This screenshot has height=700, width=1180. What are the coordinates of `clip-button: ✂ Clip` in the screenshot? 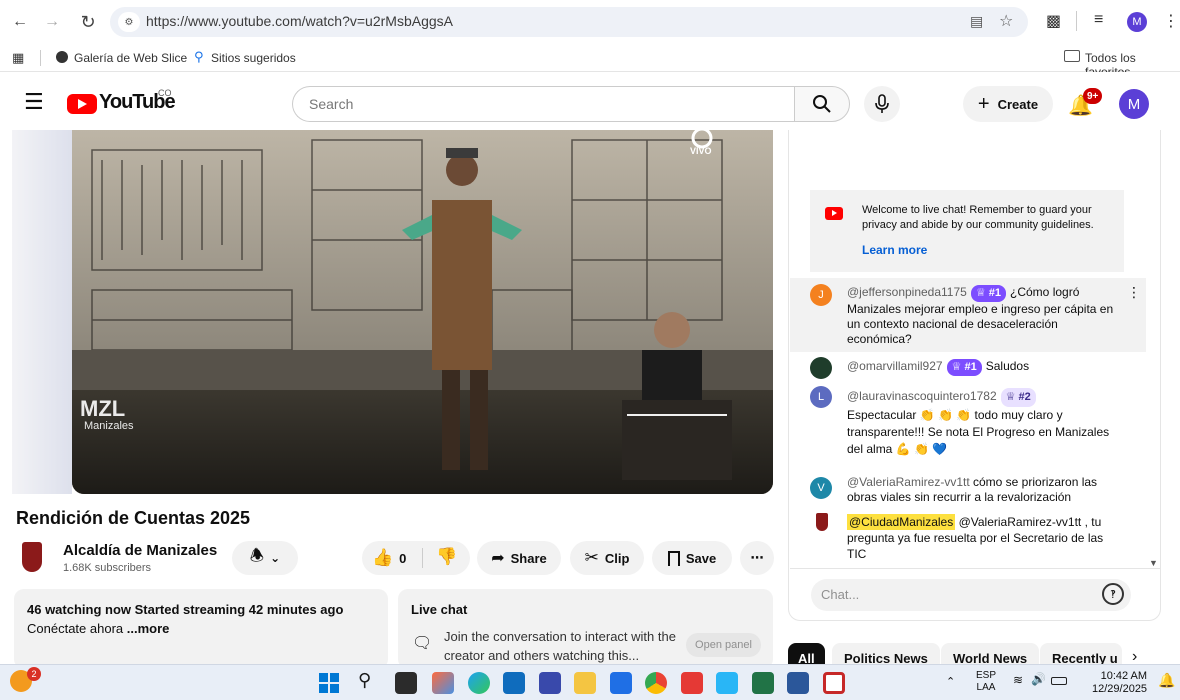 It's located at (607, 558).